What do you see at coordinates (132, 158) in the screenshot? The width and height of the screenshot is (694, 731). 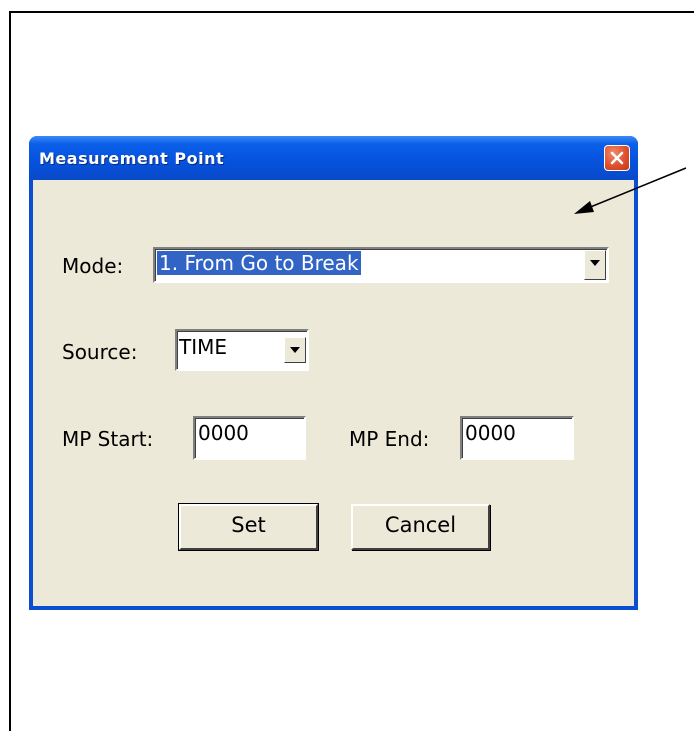 I see `dialog-title: Measurement Point` at bounding box center [132, 158].